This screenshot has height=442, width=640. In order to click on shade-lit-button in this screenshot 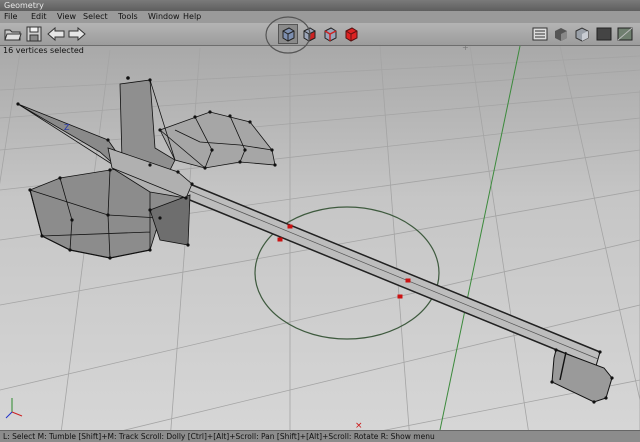, I will do `click(625, 34)`.